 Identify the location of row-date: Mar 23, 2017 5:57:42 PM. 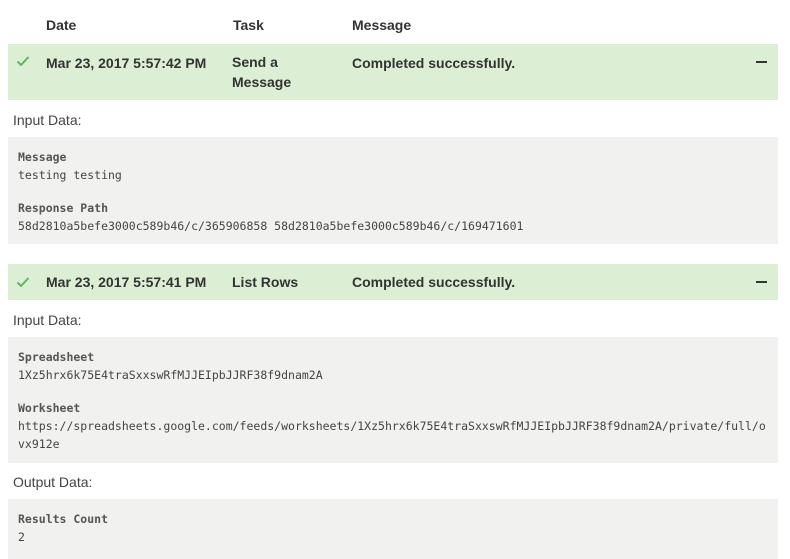
(126, 63).